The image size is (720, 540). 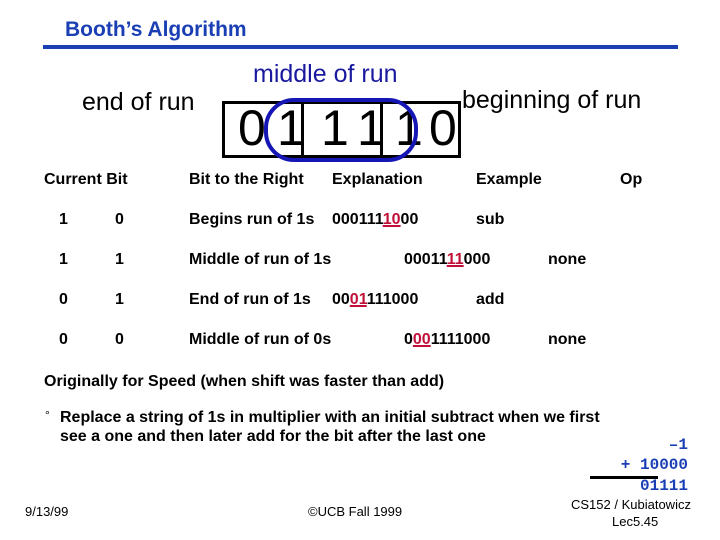 I want to click on middle-of-run-label: middle of run, so click(x=325, y=74).